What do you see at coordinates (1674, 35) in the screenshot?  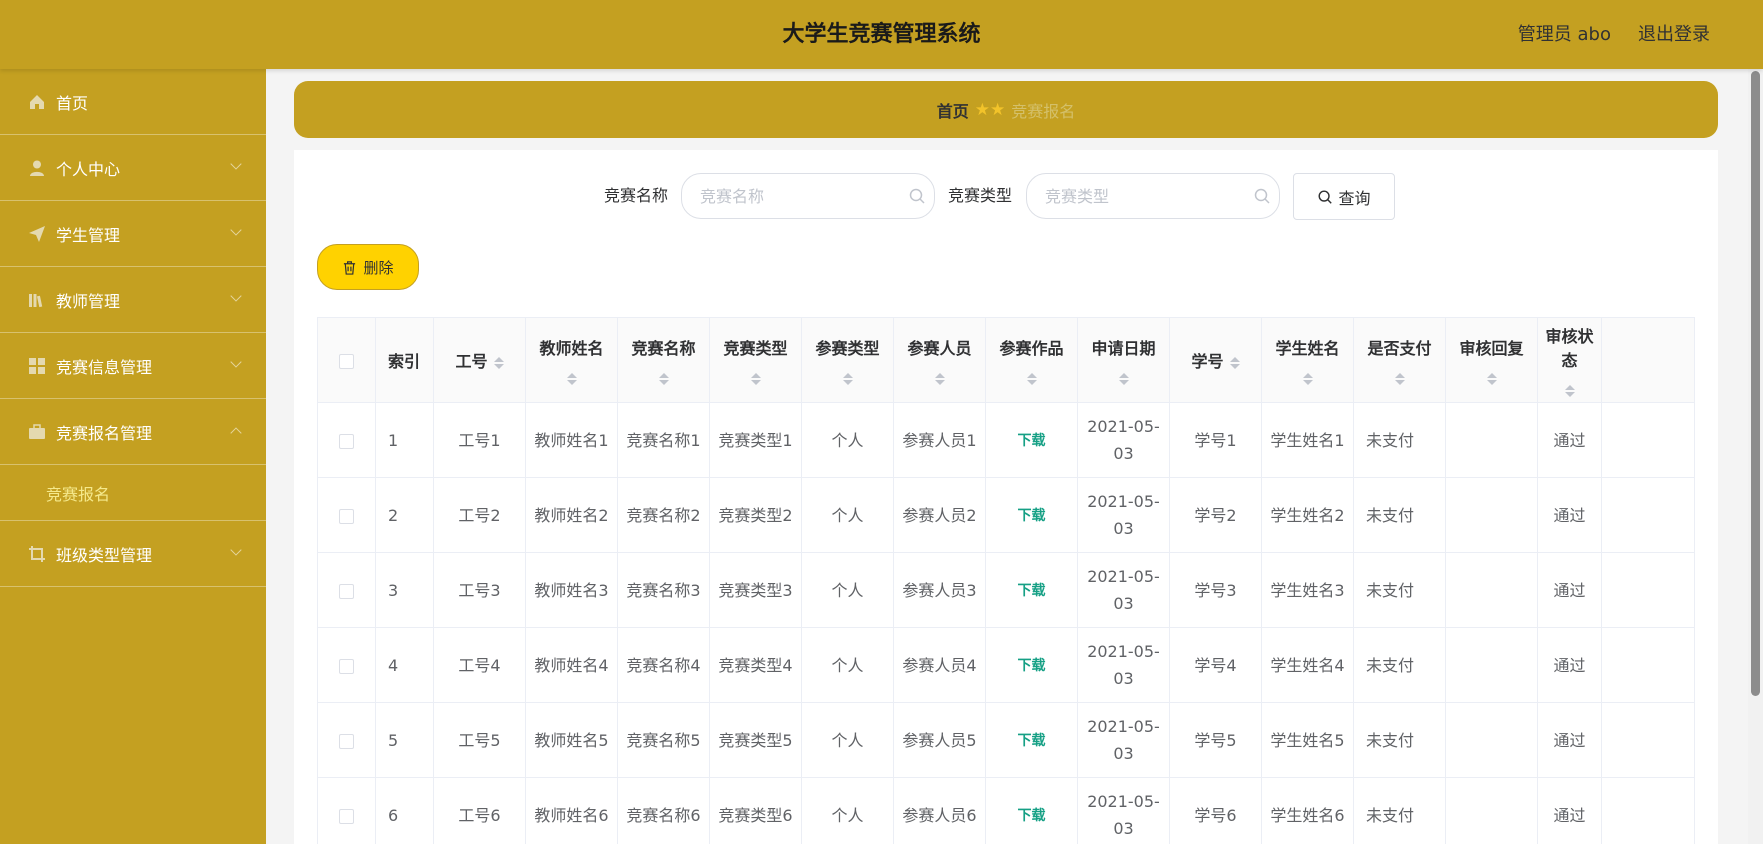 I see `logout-link: 退出登录` at bounding box center [1674, 35].